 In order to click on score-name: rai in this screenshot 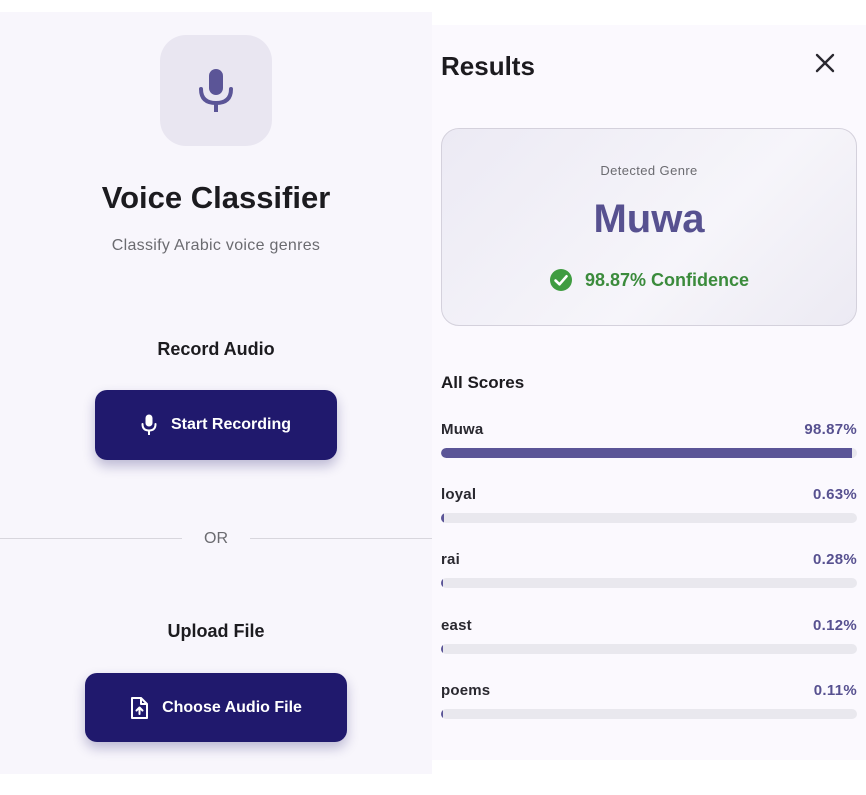, I will do `click(450, 559)`.